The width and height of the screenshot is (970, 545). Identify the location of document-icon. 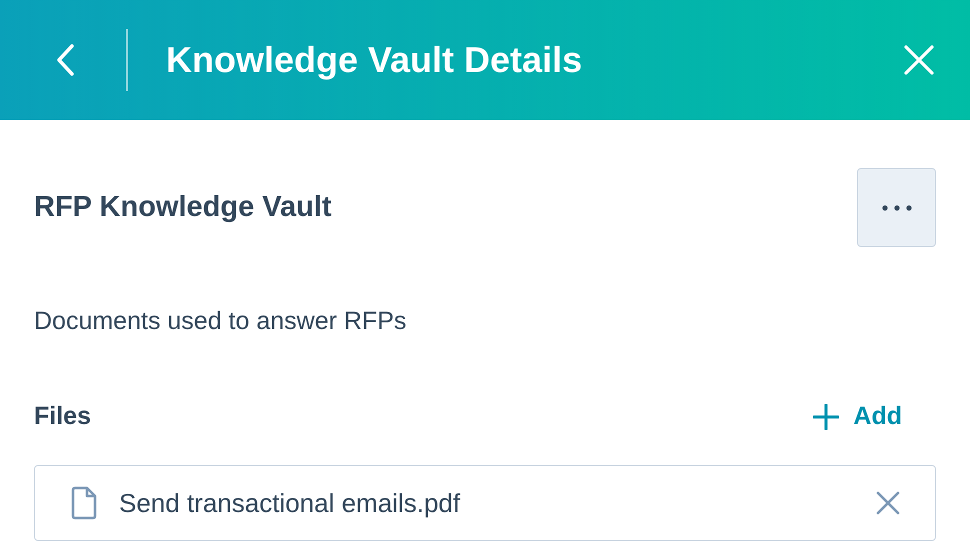
(84, 503).